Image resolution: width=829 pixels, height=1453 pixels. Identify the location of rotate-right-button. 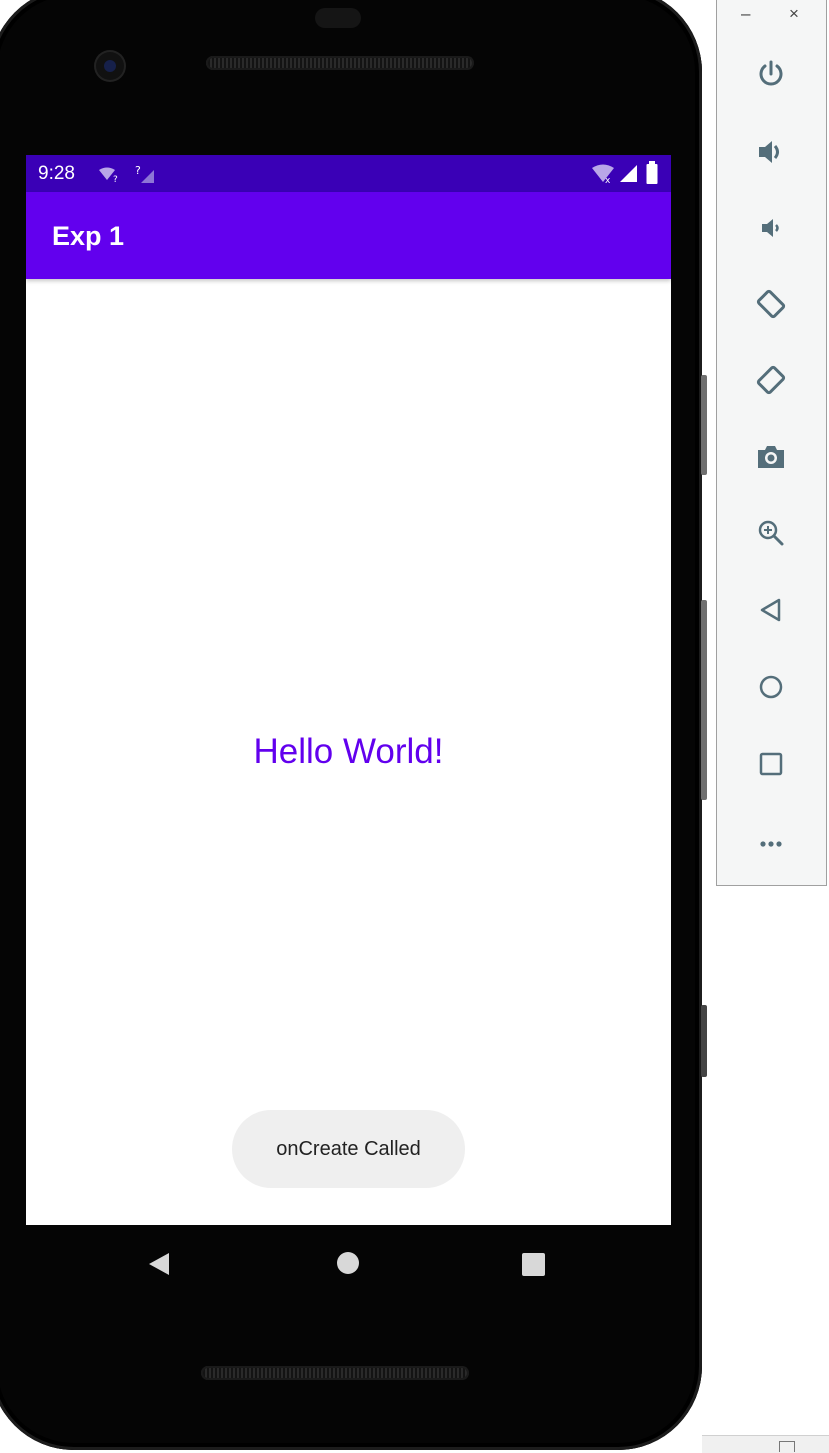
(771, 380).